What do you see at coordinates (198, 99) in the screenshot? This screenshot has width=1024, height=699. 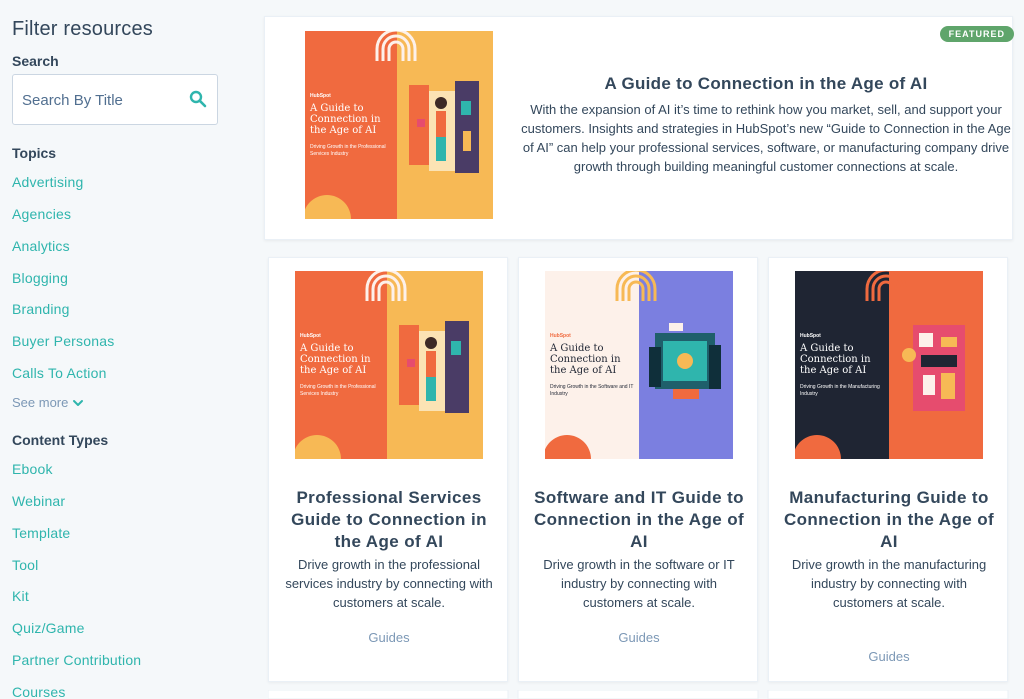 I see `search-icon` at bounding box center [198, 99].